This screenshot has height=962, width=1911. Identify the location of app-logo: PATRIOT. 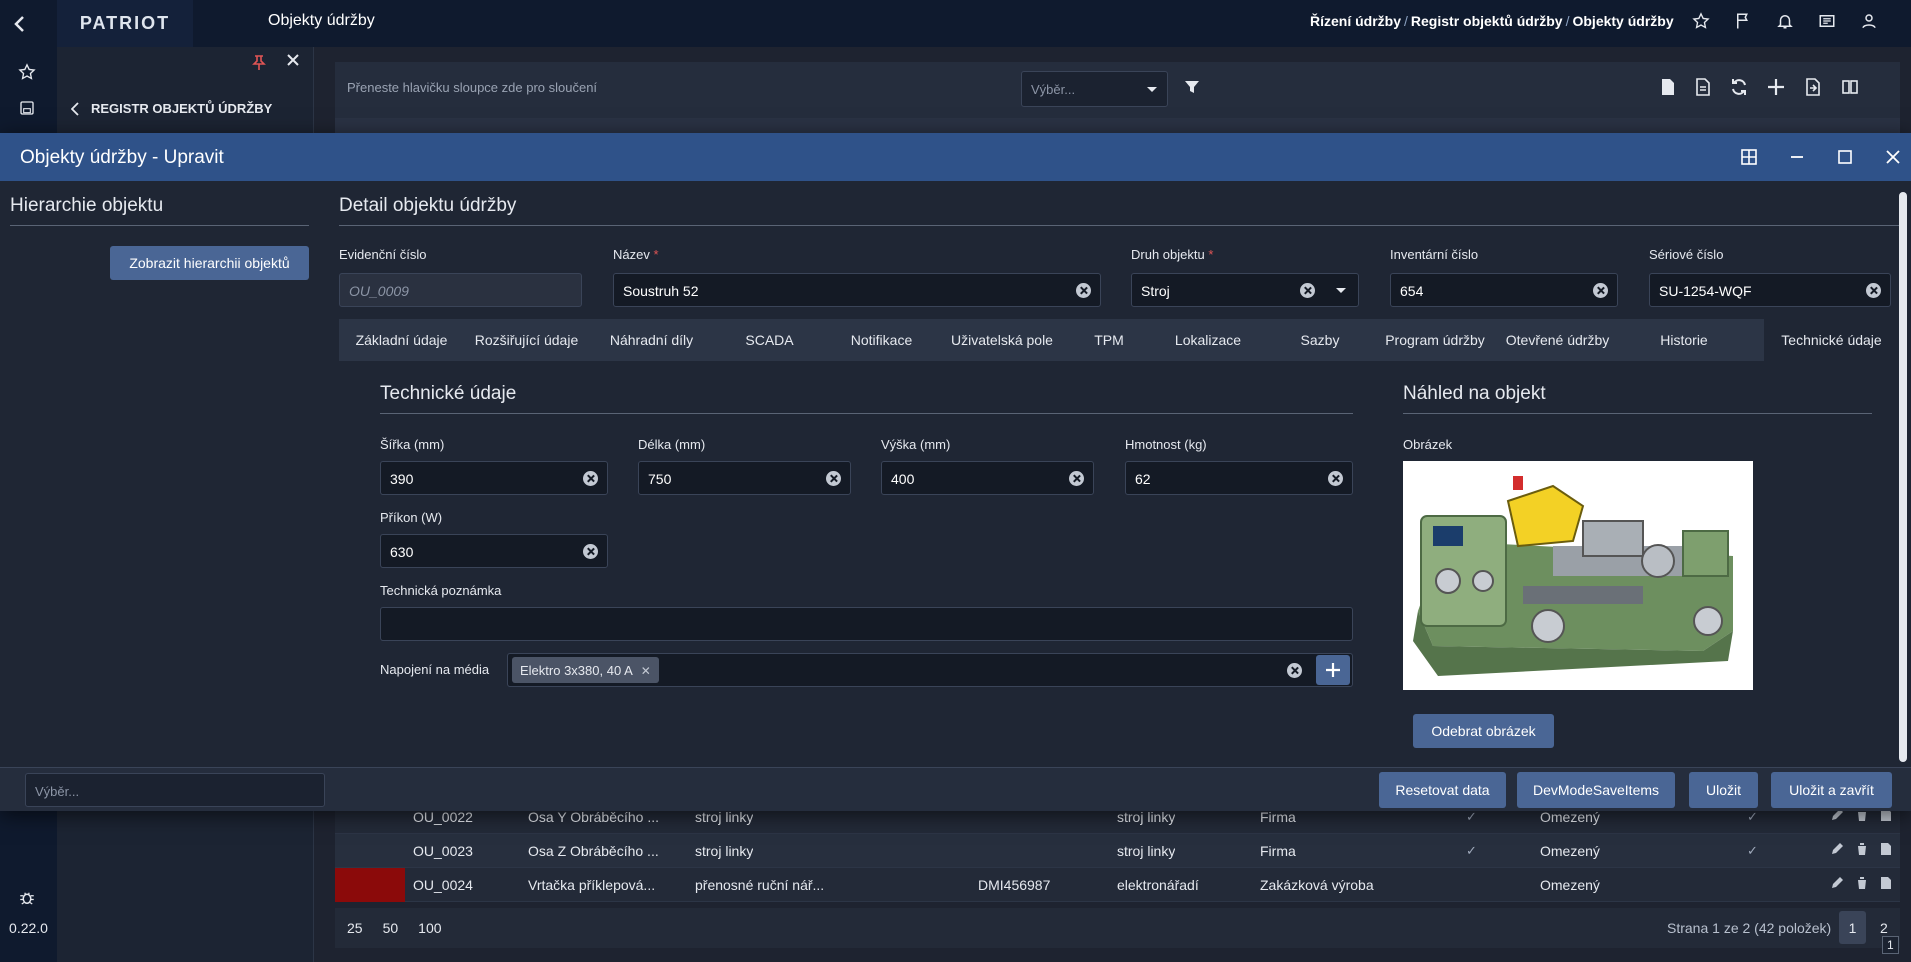
(125, 23).